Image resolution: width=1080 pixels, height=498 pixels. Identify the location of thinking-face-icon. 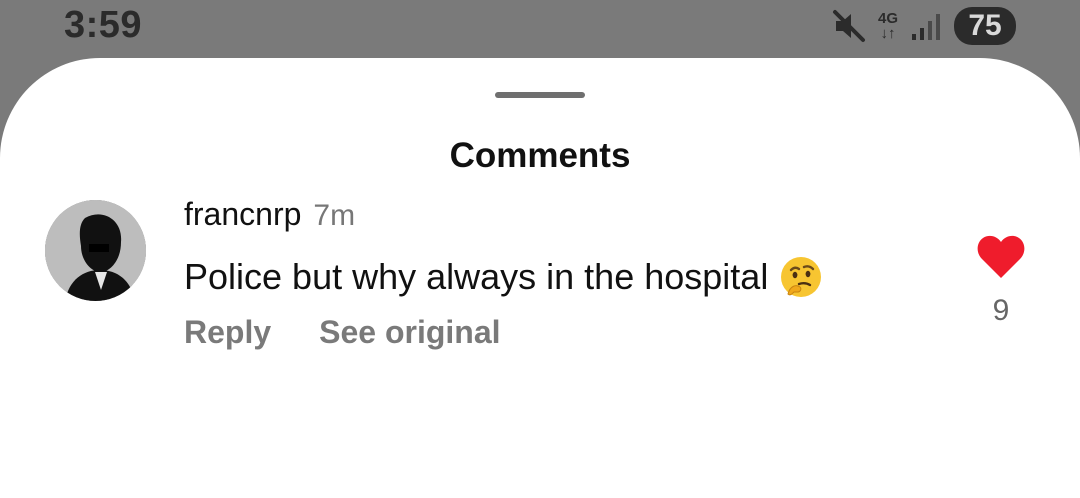
(801, 277).